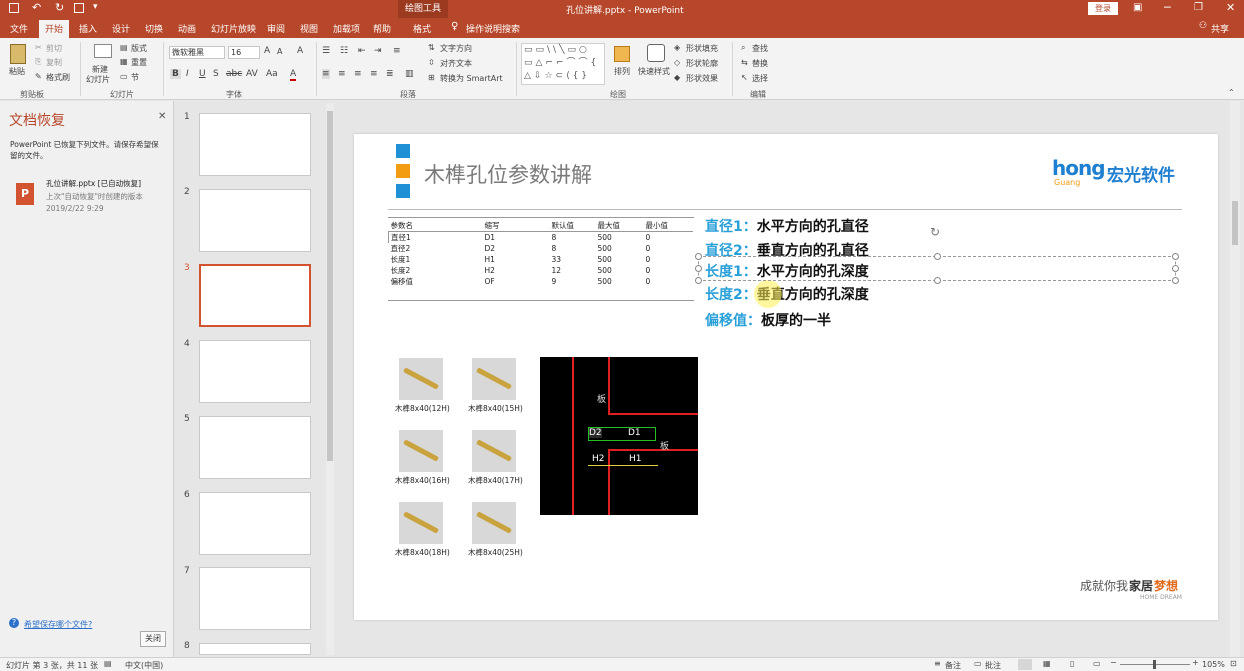 The height and width of the screenshot is (671, 1244). Describe the element at coordinates (54, 48) in the screenshot. I see `cut-button: 剪切` at that location.